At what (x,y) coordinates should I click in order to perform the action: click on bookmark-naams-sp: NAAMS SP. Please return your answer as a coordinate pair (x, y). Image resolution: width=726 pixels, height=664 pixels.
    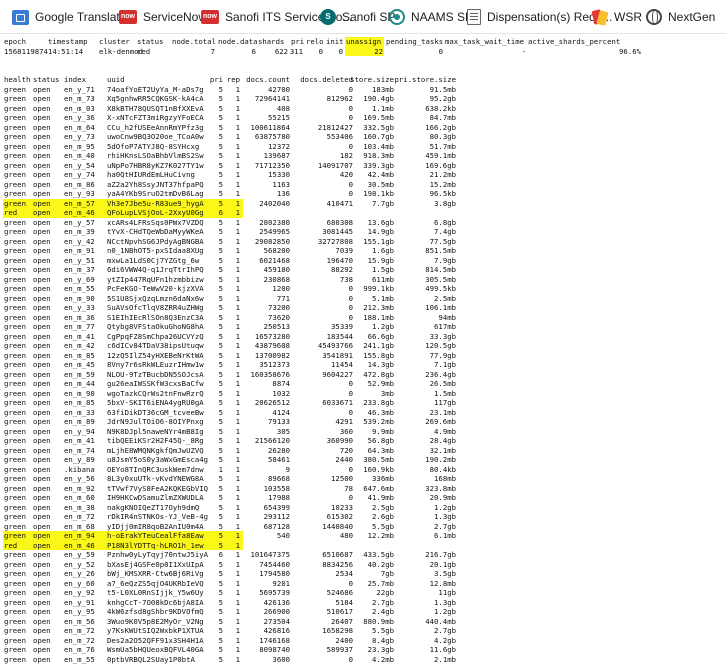
    Looking at the image, I should click on (431, 17).